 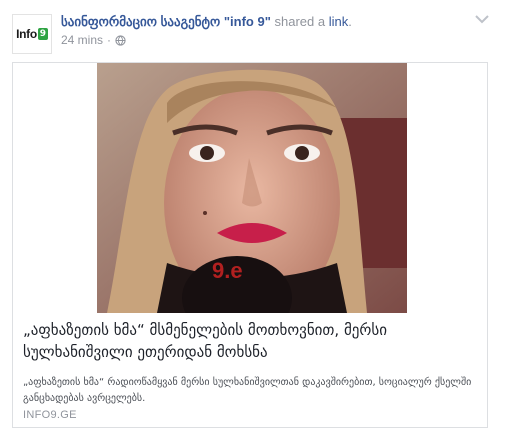 What do you see at coordinates (299, 21) in the screenshot?
I see `shared-text: shared a` at bounding box center [299, 21].